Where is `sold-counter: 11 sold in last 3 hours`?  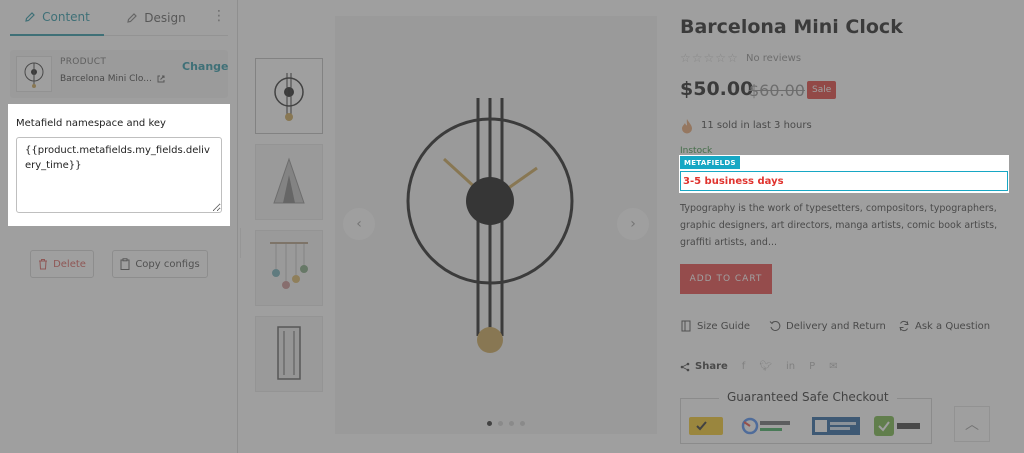
sold-counter: 11 sold in last 3 hours is located at coordinates (756, 125).